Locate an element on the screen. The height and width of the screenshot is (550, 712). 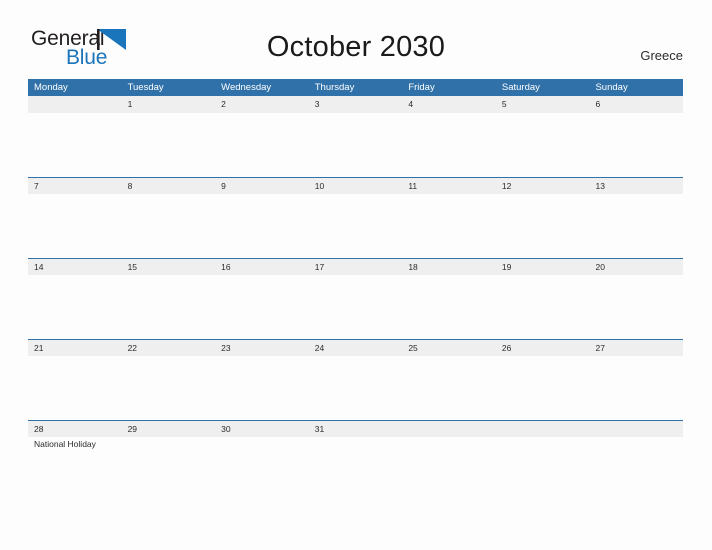
day-number-cell: 26 is located at coordinates (543, 348).